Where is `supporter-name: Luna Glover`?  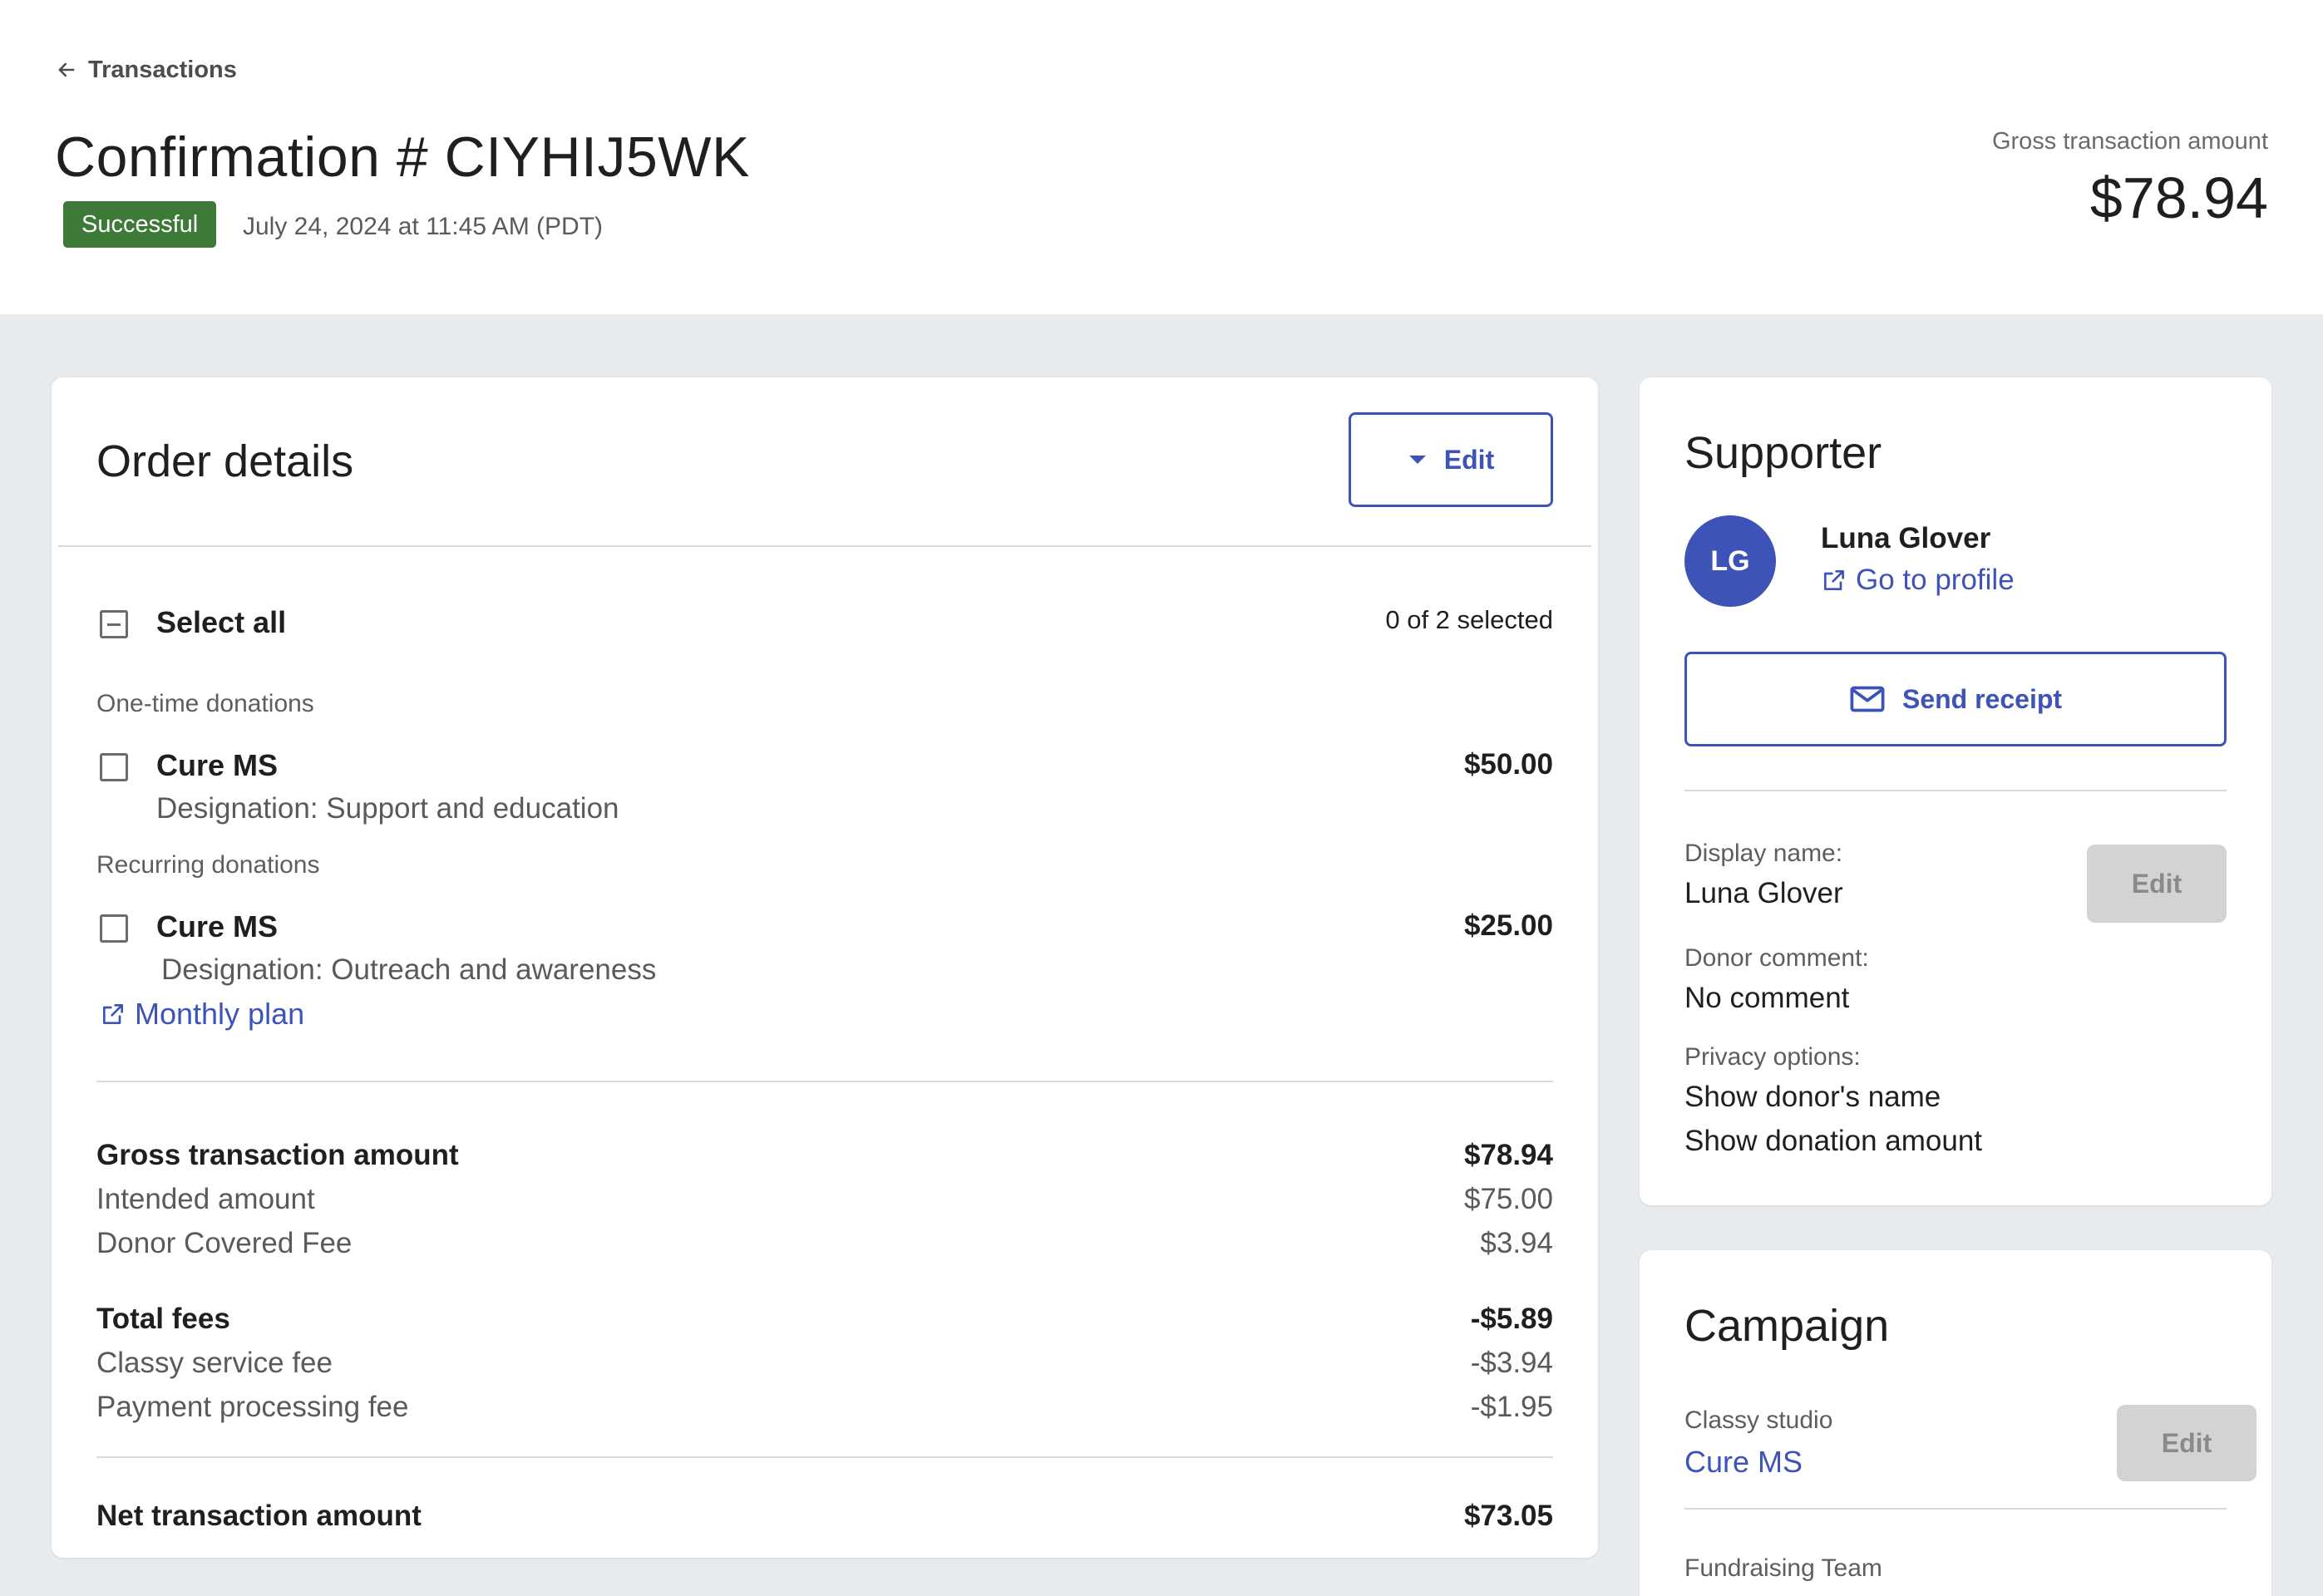
supporter-name: Luna Glover is located at coordinates (1906, 538).